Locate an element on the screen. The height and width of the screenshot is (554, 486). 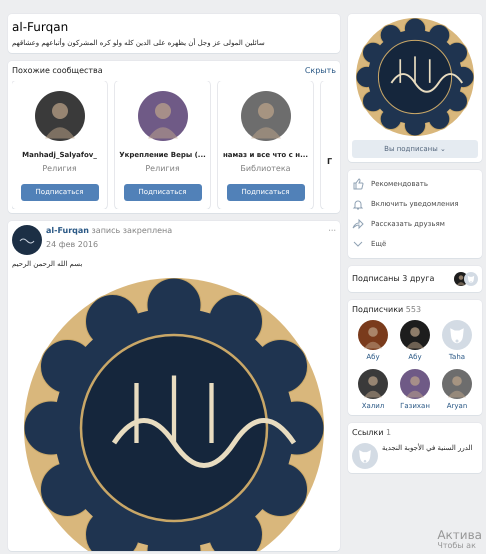
author-link: al-Furqan is located at coordinates (67, 230).